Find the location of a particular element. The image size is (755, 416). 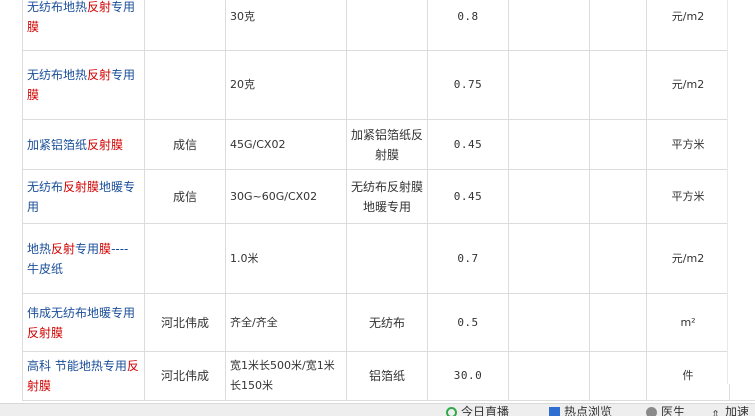

live-button: 今日直播 is located at coordinates (477, 410).